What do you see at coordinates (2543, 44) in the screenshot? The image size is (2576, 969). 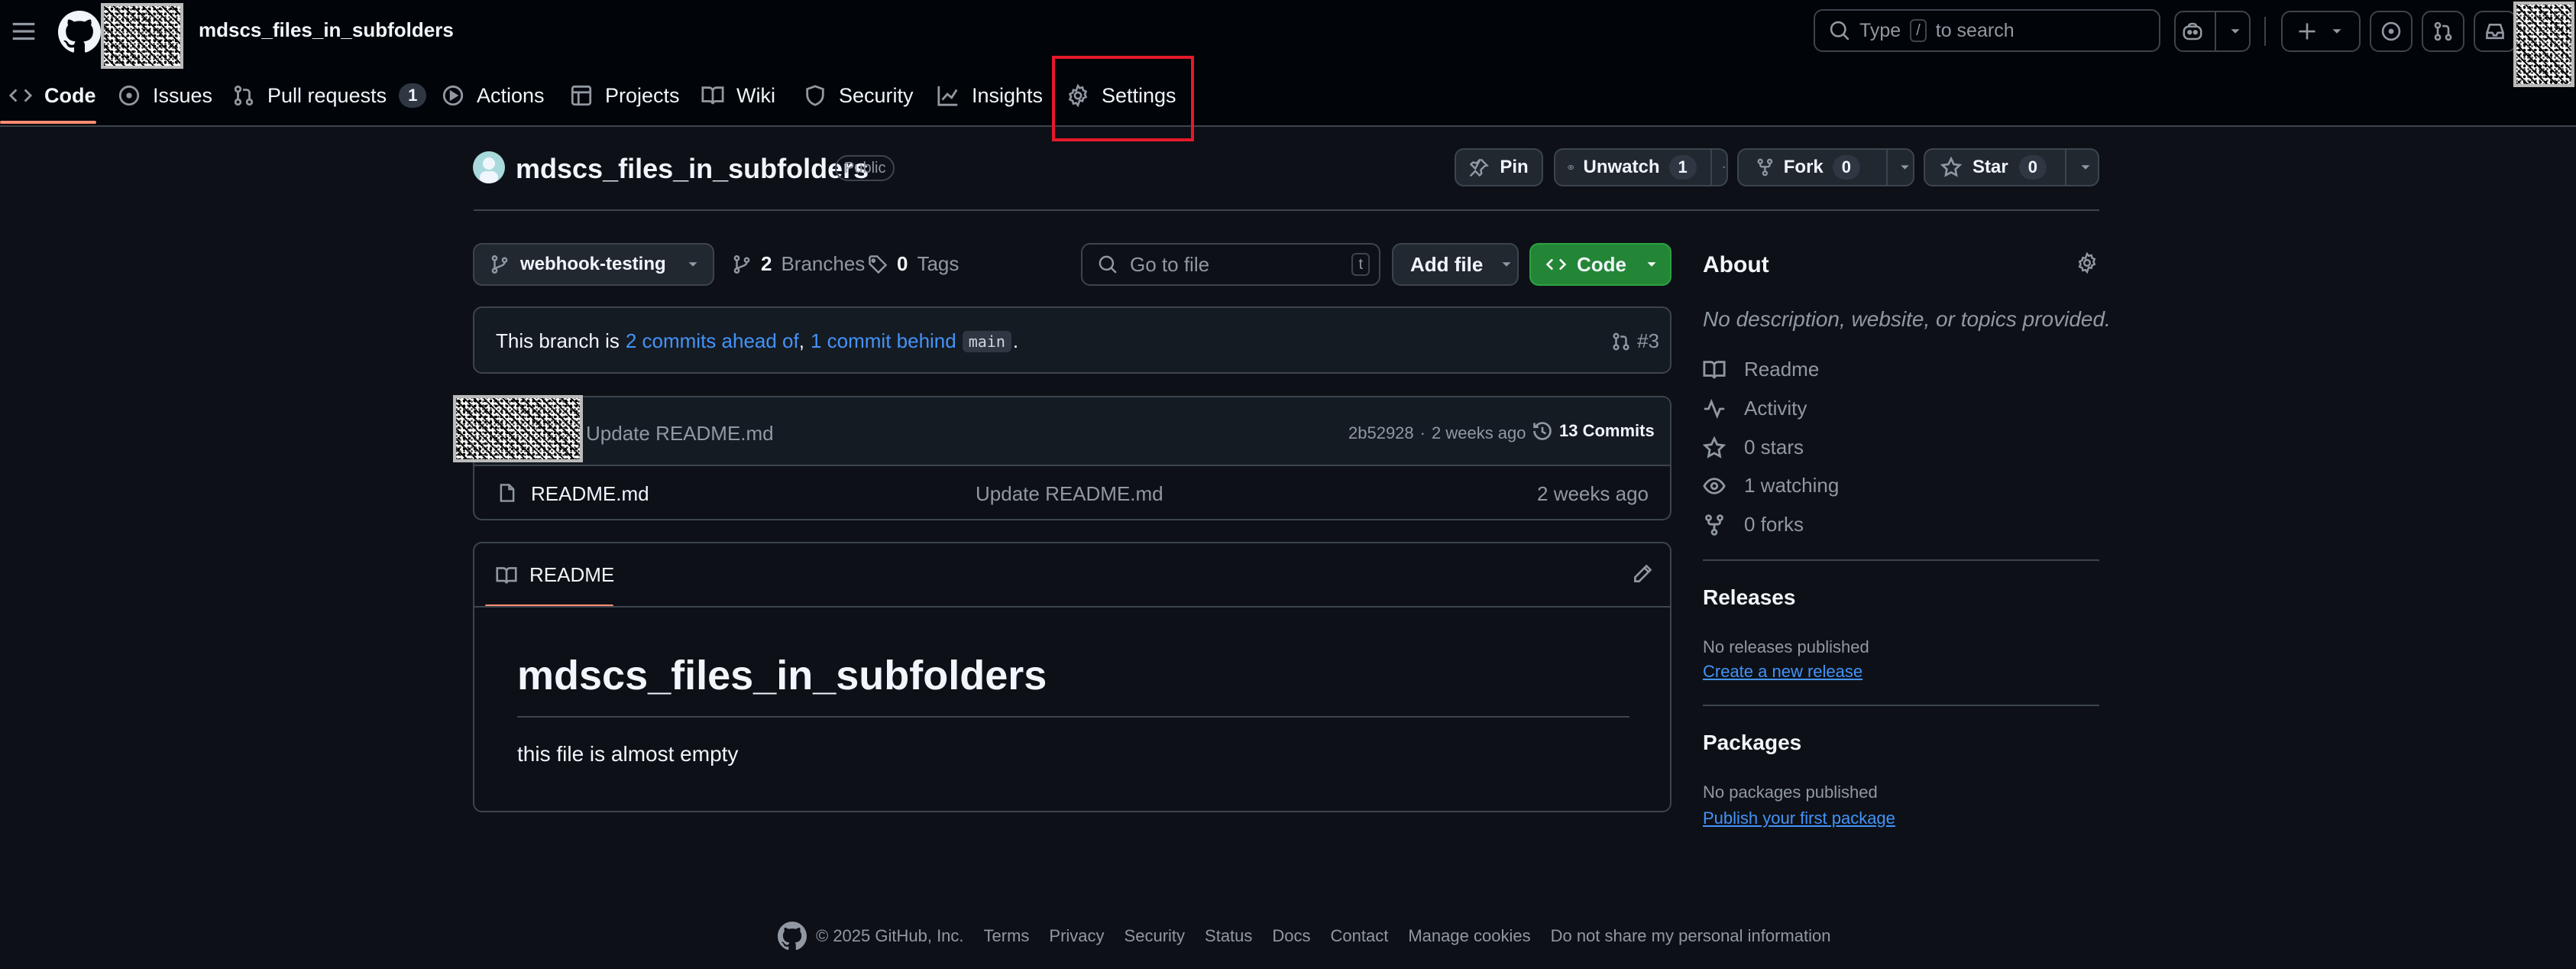 I see `user-avatar` at bounding box center [2543, 44].